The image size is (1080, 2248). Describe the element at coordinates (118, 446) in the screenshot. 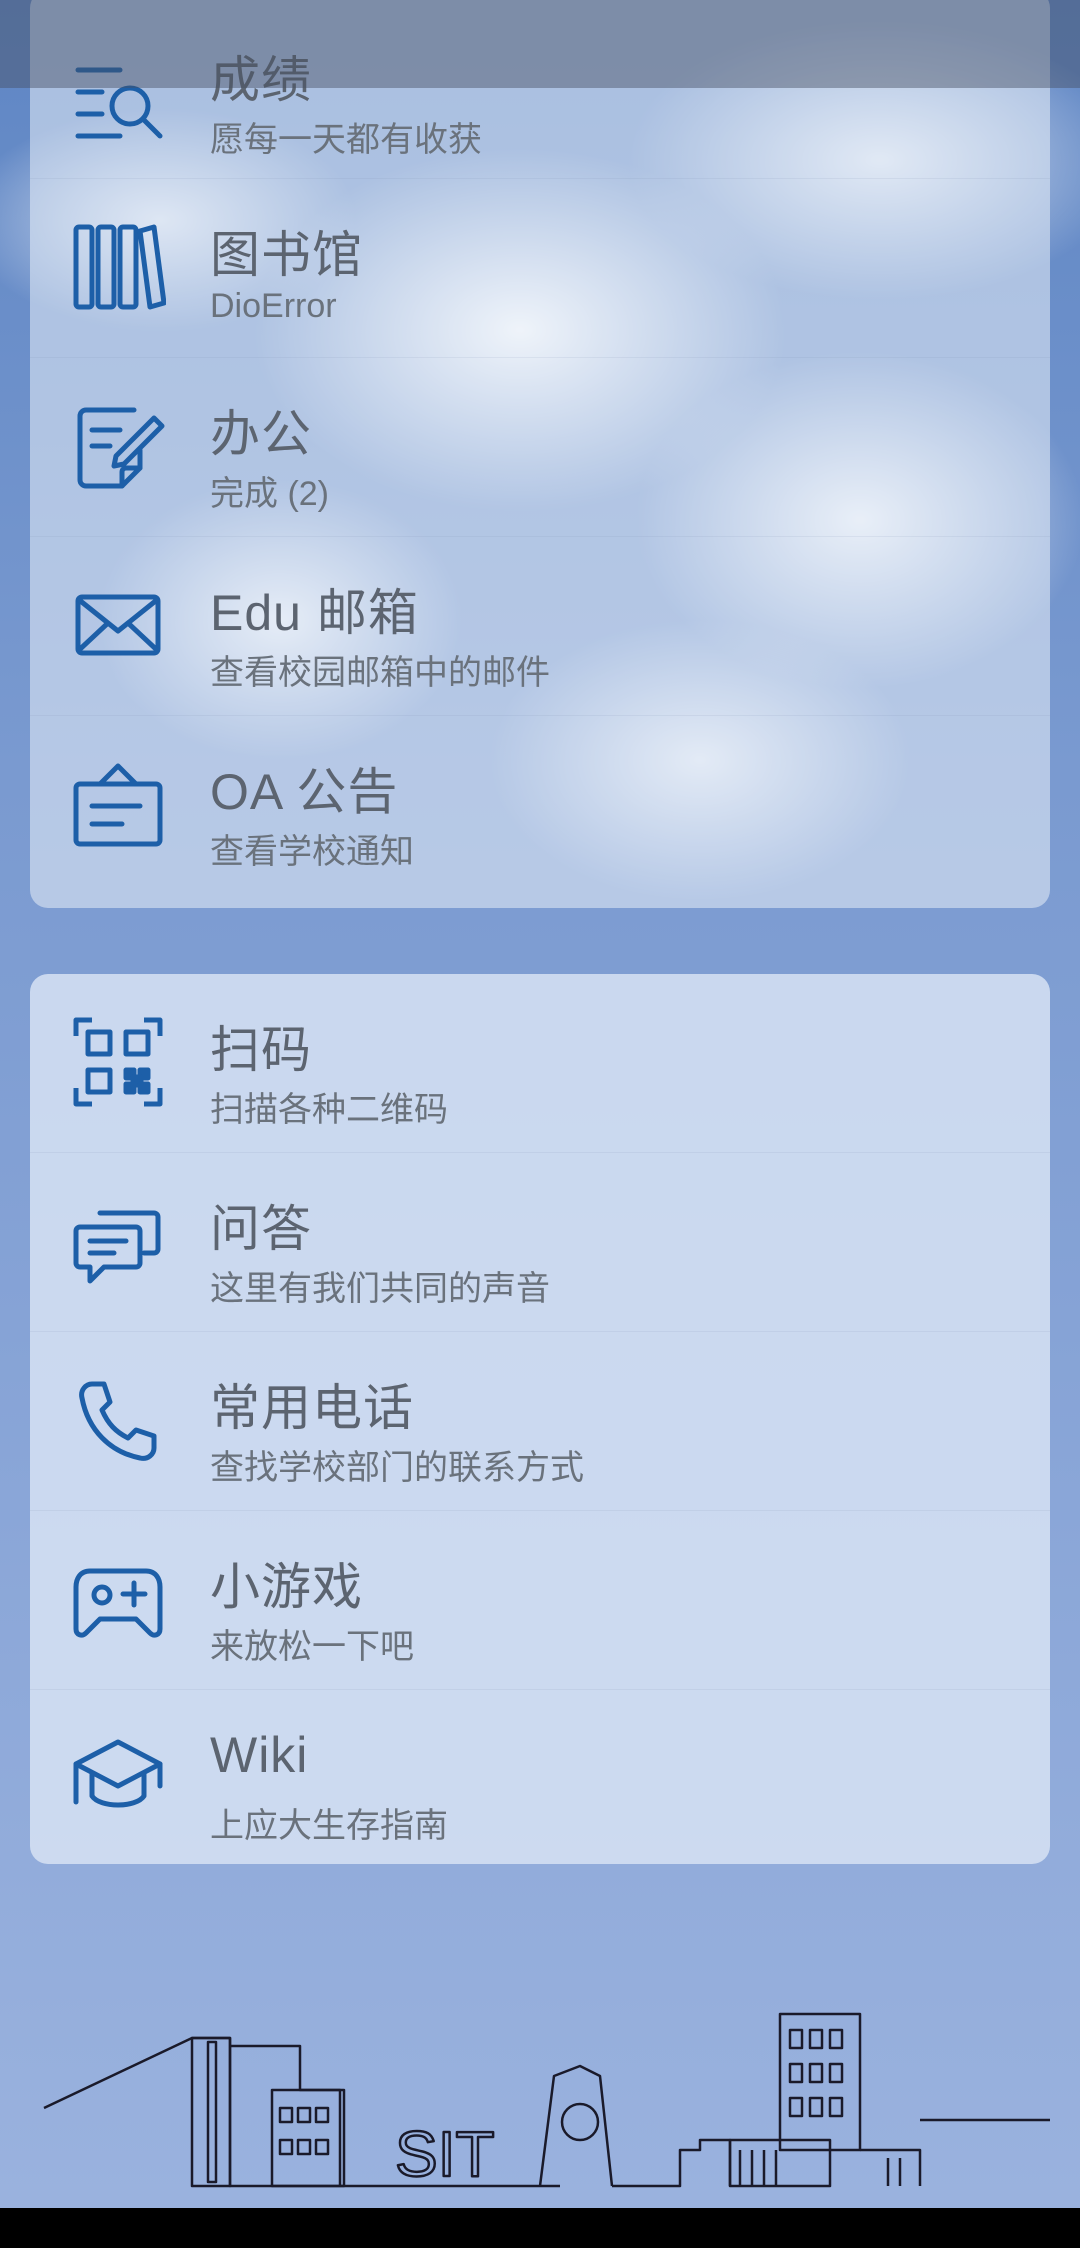

I see `office-edit-icon` at that location.